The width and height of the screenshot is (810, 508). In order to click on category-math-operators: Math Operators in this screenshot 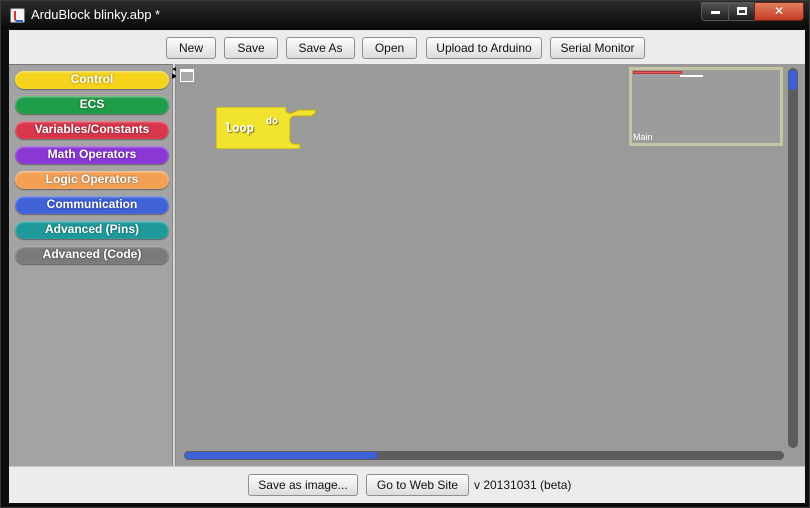, I will do `click(92, 155)`.